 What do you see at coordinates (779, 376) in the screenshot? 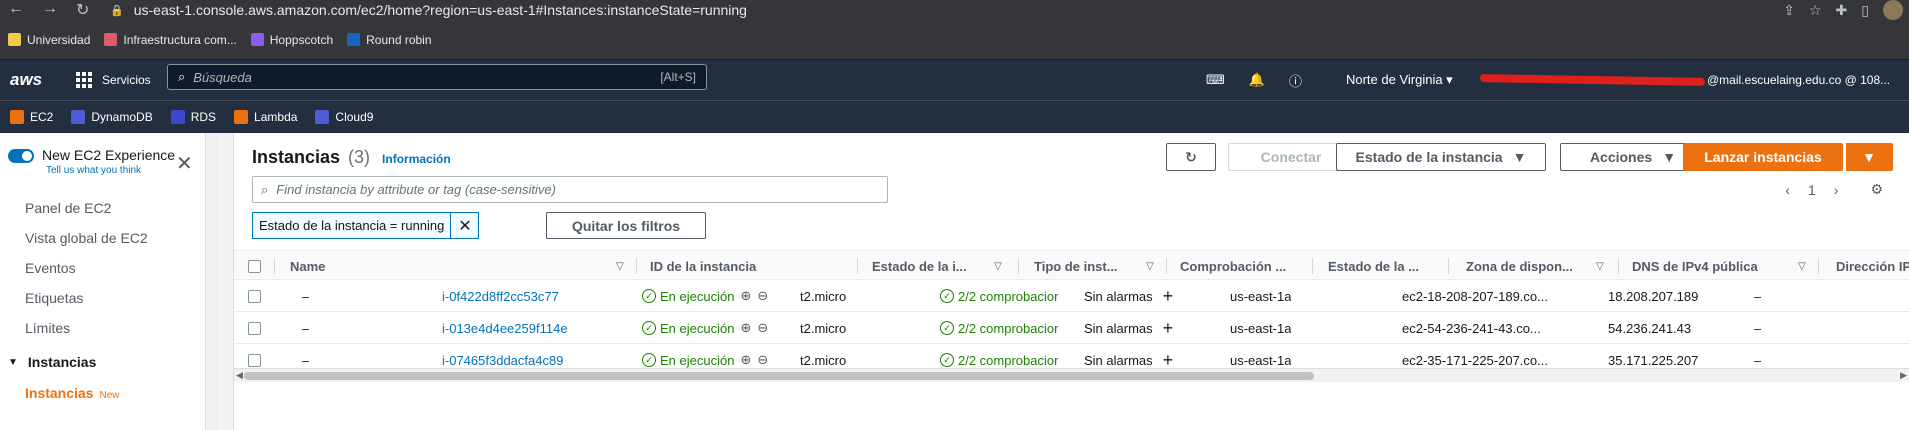
I see `scrollbar-thumb` at bounding box center [779, 376].